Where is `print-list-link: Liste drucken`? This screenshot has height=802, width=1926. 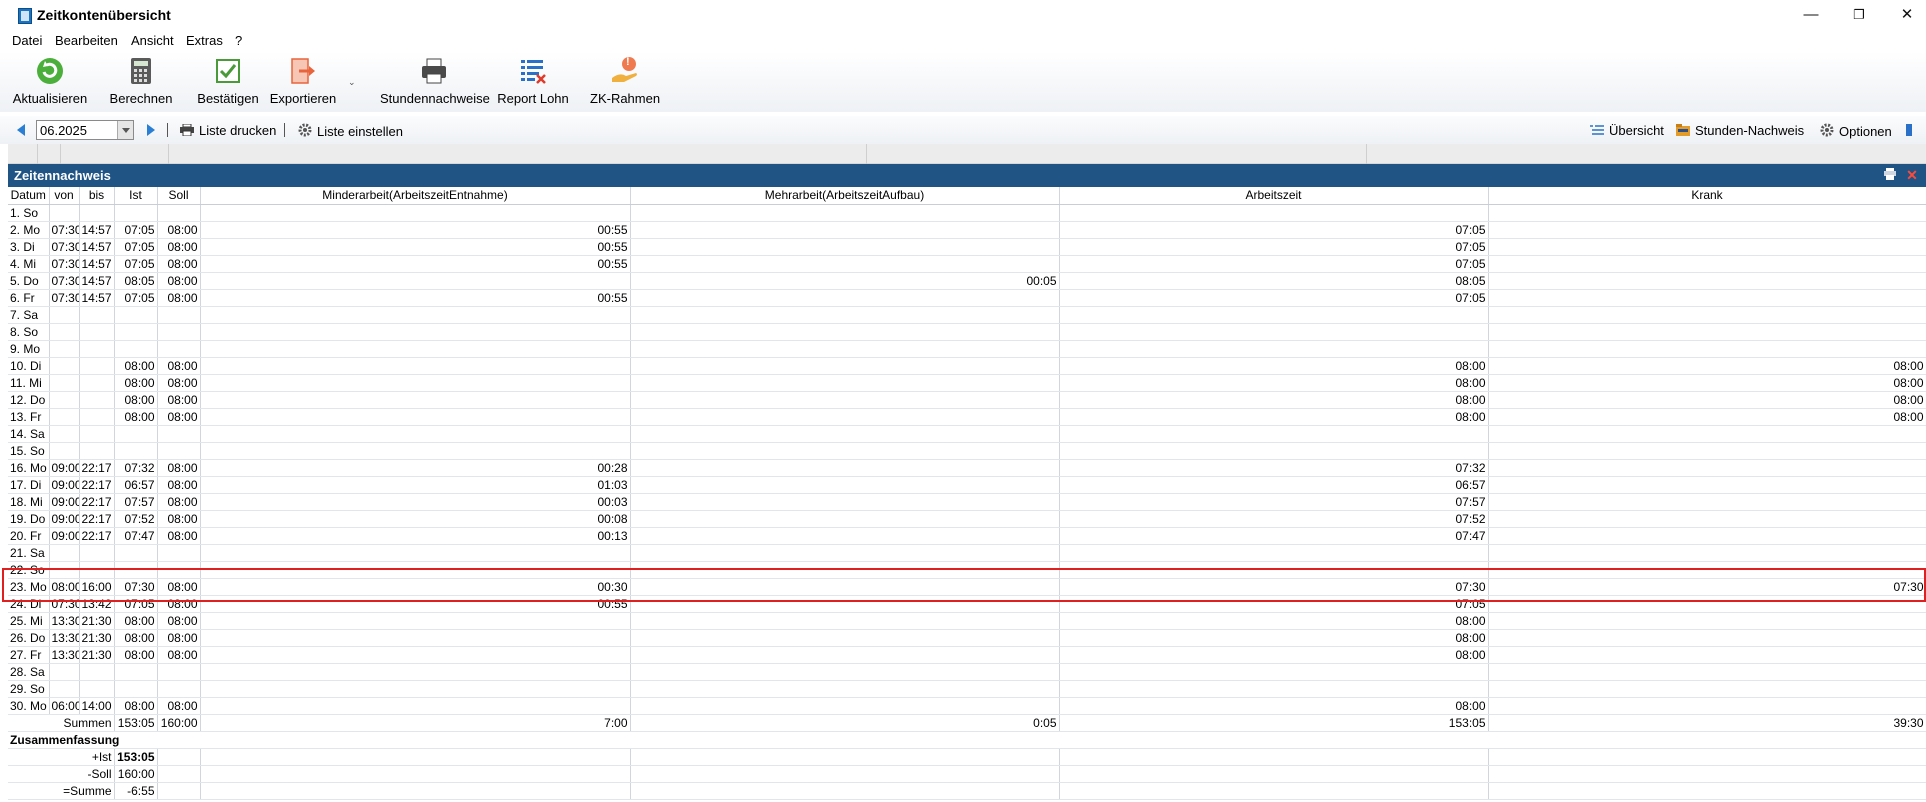 print-list-link: Liste drucken is located at coordinates (228, 130).